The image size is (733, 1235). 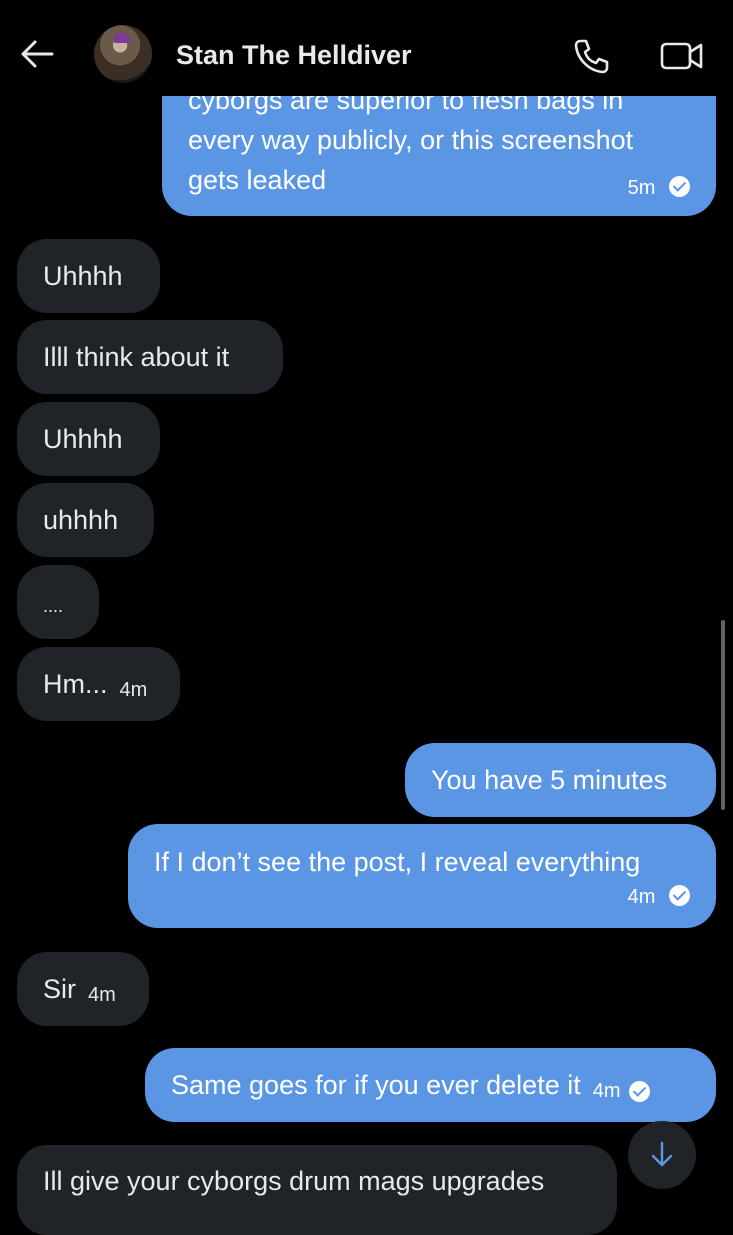 I want to click on message-text: every way publicly, or this screenshot, so click(x=411, y=140).